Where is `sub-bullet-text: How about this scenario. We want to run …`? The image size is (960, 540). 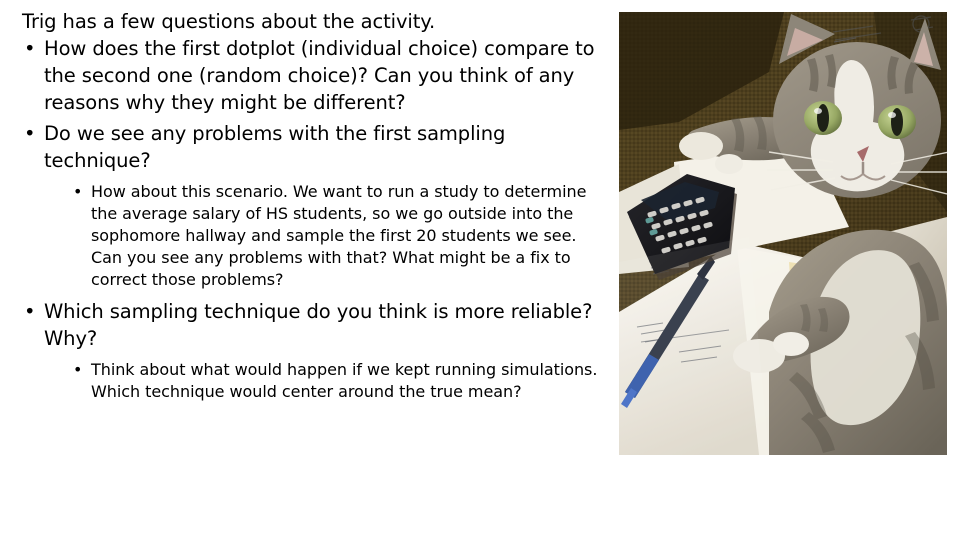 sub-bullet-text: How about this scenario. We want to run … is located at coordinates (339, 235).